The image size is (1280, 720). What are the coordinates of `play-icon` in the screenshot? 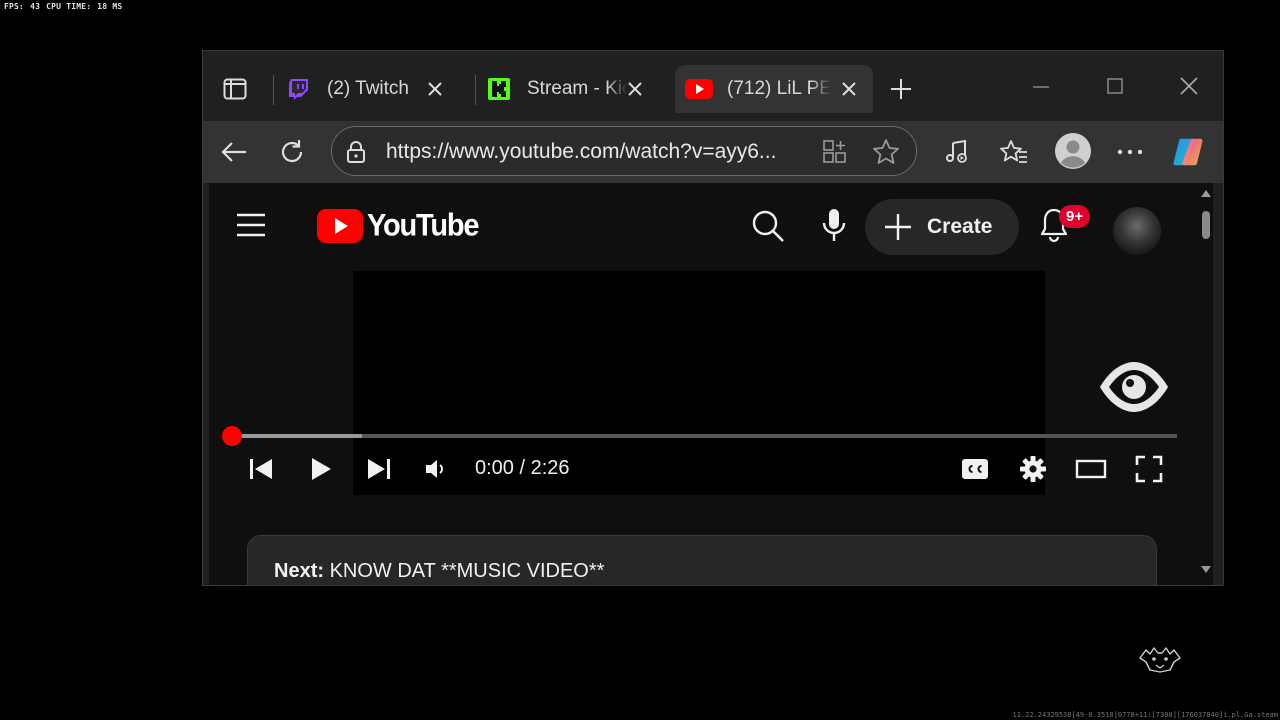 It's located at (321, 469).